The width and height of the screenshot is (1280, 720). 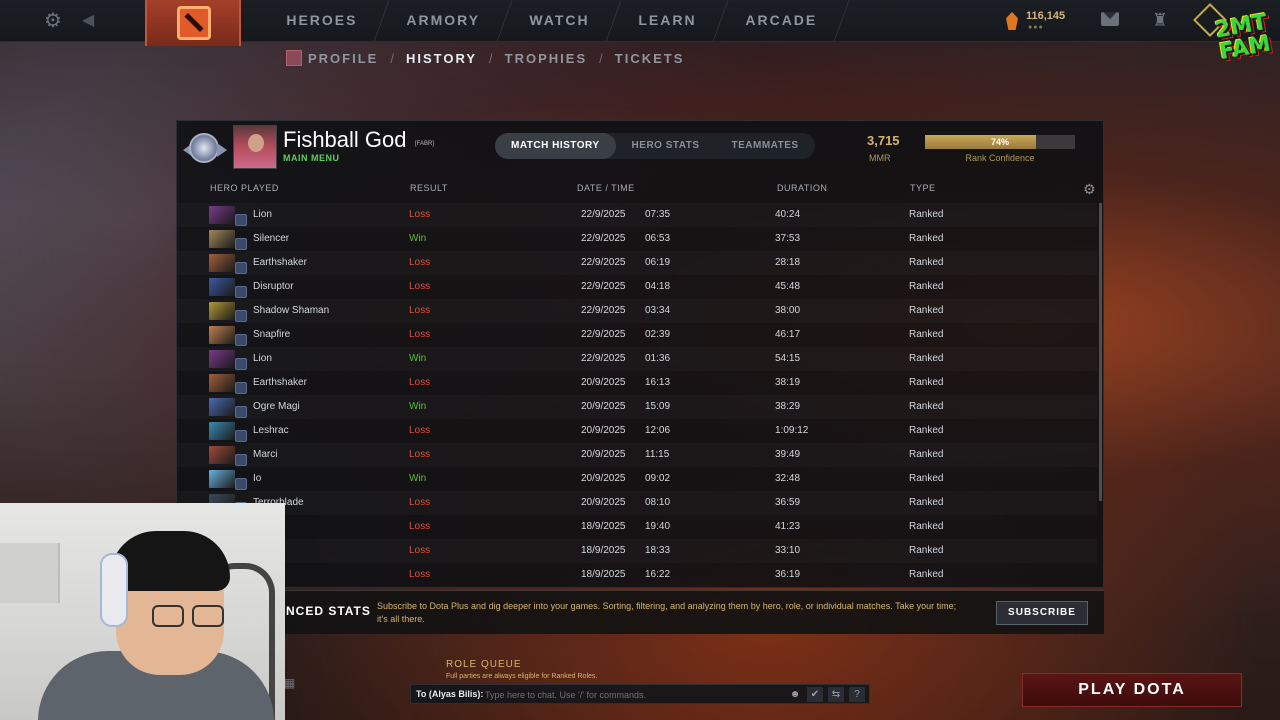 What do you see at coordinates (788, 238) in the screenshot?
I see `match-duration: 37:53` at bounding box center [788, 238].